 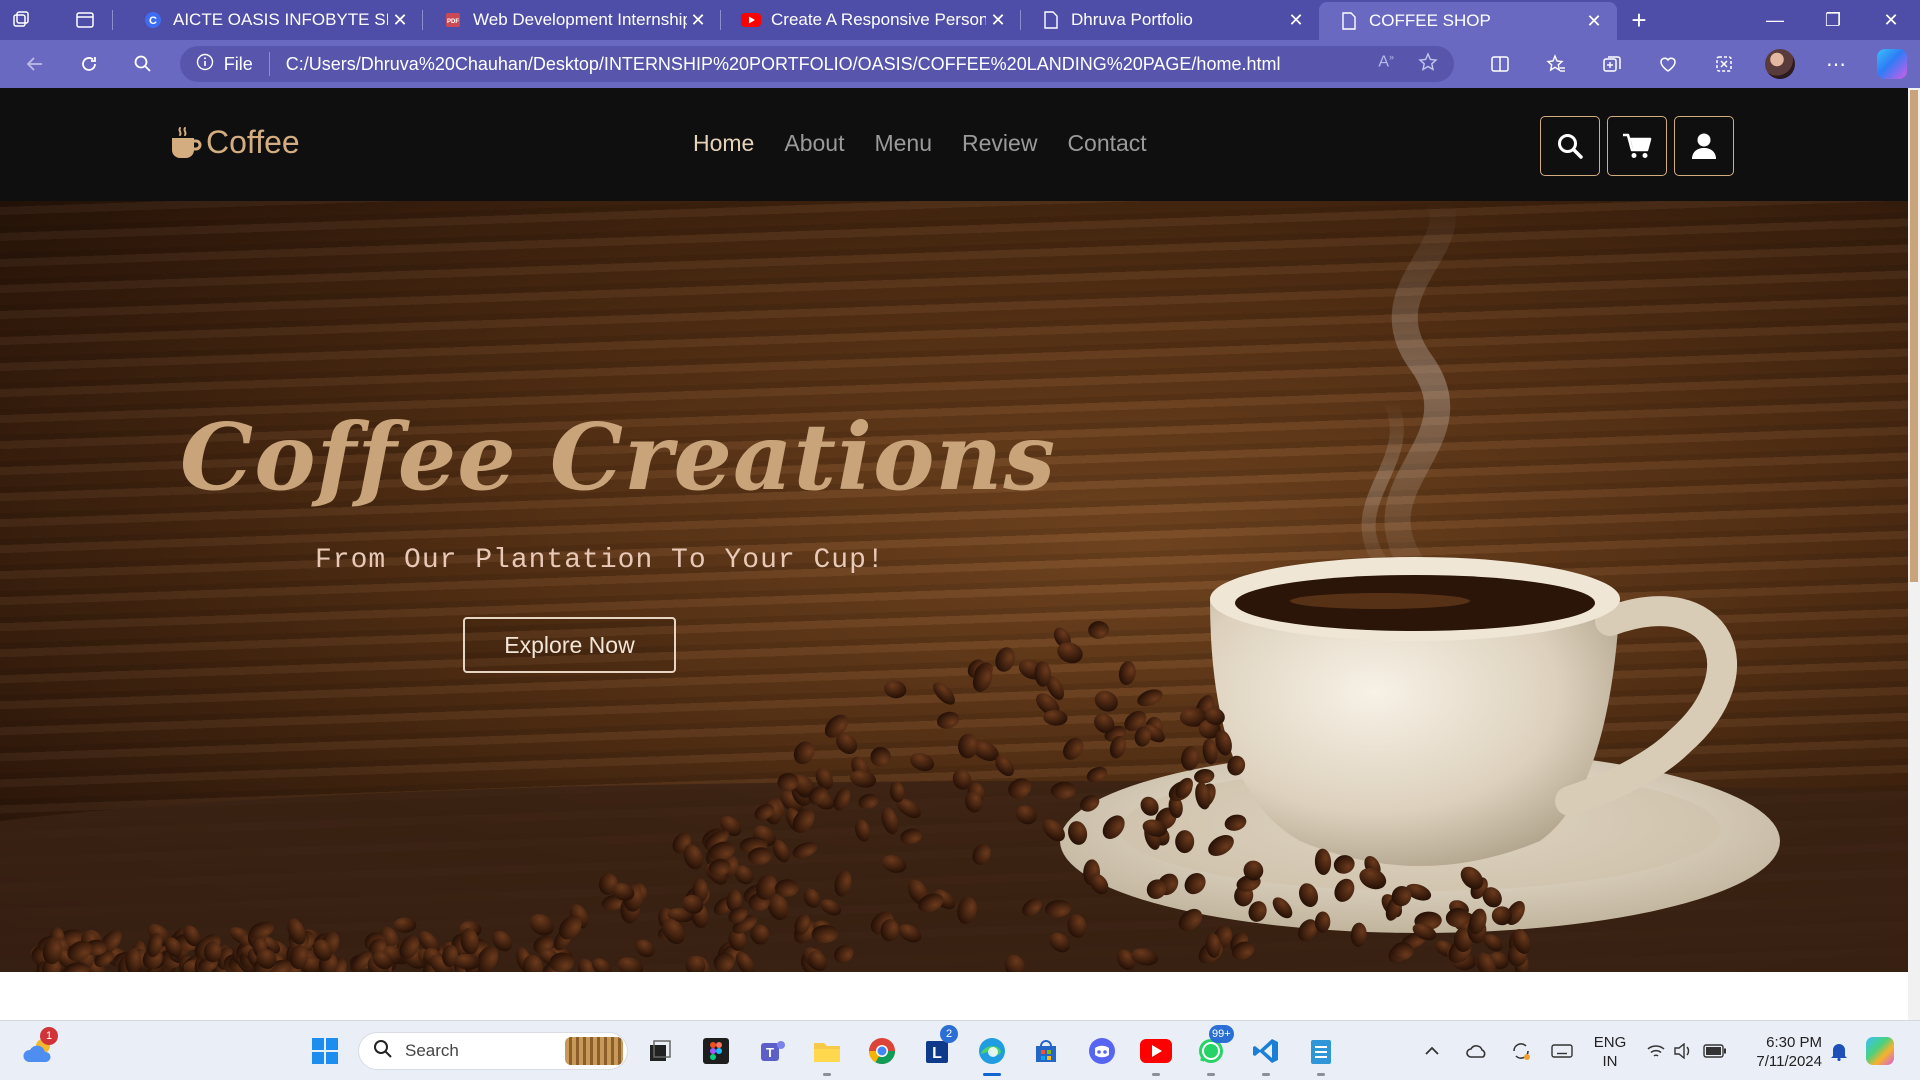 I want to click on language-line2: IN, so click(x=1610, y=1061).